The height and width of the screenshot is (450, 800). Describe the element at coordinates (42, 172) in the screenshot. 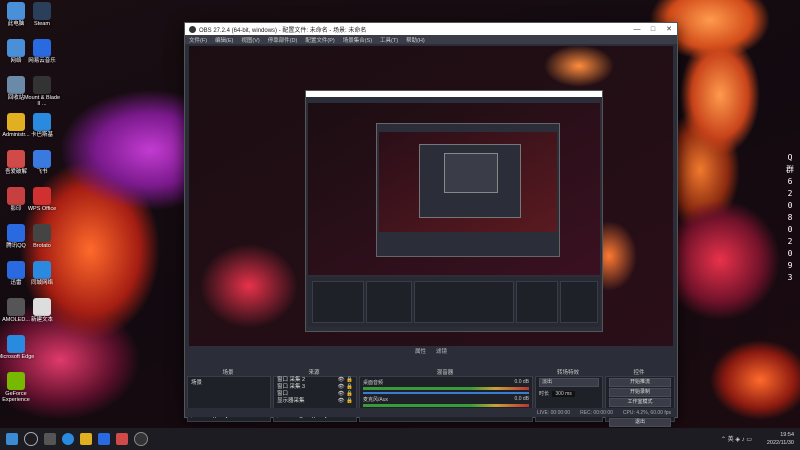

I see `desktop-icon-label: 飞书` at that location.